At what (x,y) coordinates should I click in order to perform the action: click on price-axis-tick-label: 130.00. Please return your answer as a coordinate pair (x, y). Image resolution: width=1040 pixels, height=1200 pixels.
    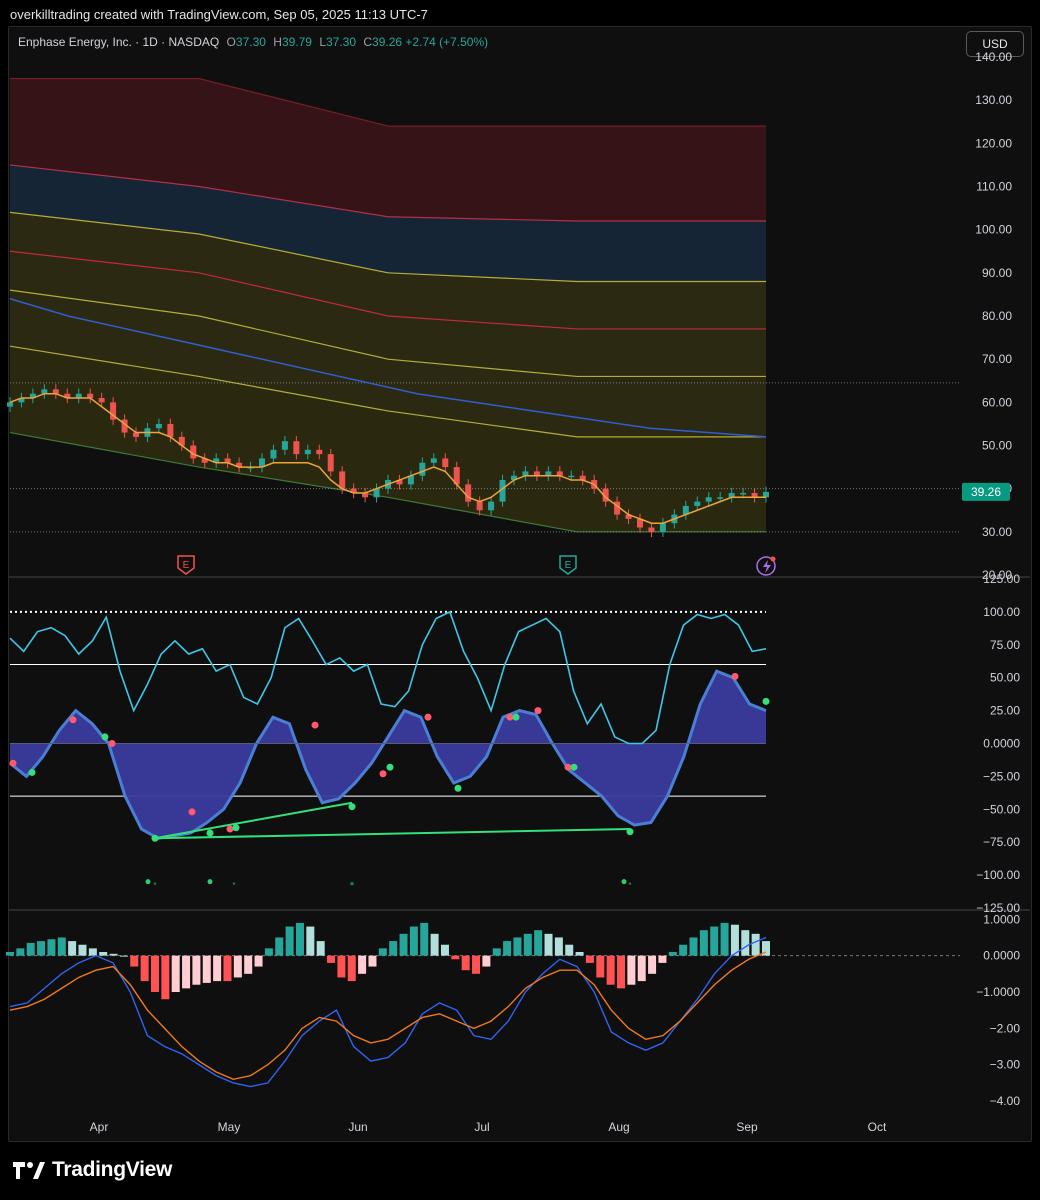
    Looking at the image, I should click on (993, 100).